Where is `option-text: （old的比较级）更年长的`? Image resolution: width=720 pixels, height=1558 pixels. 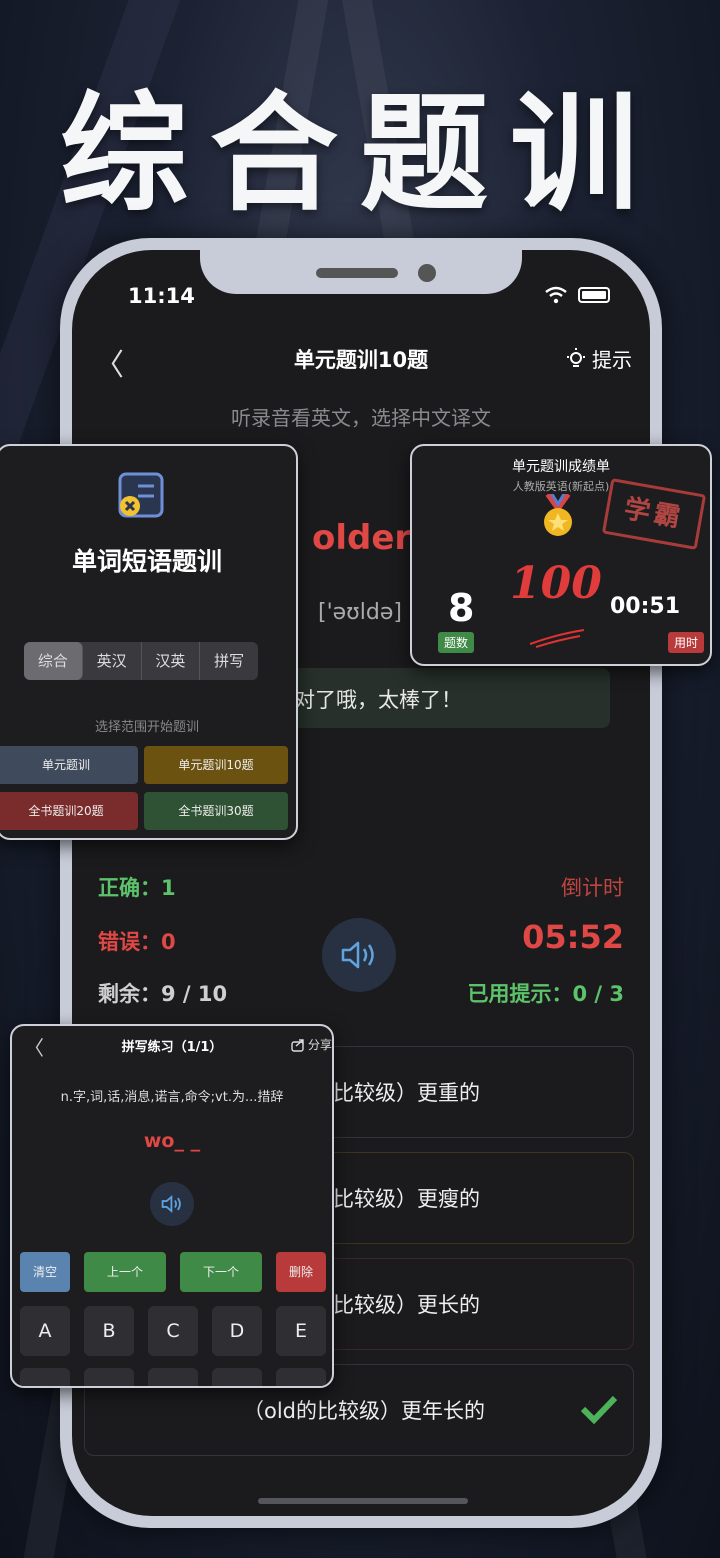 option-text: （old的比较级）更年长的 is located at coordinates (364, 1411).